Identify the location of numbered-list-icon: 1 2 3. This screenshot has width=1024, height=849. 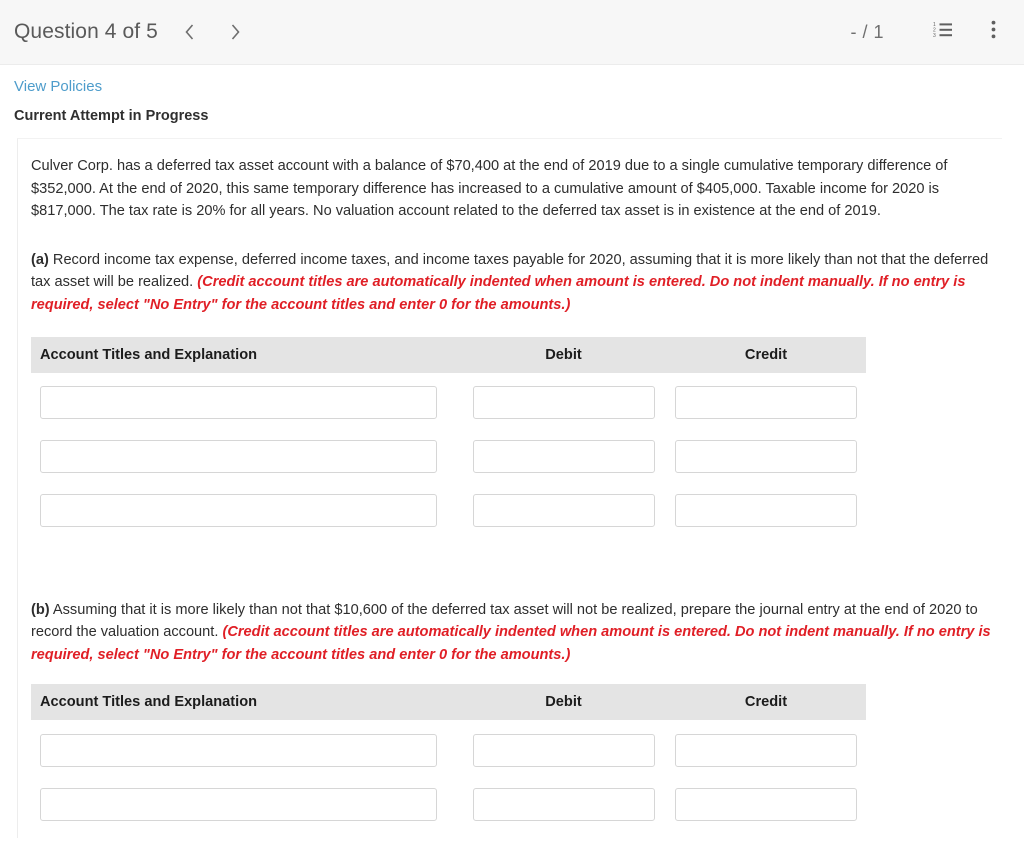
(943, 32).